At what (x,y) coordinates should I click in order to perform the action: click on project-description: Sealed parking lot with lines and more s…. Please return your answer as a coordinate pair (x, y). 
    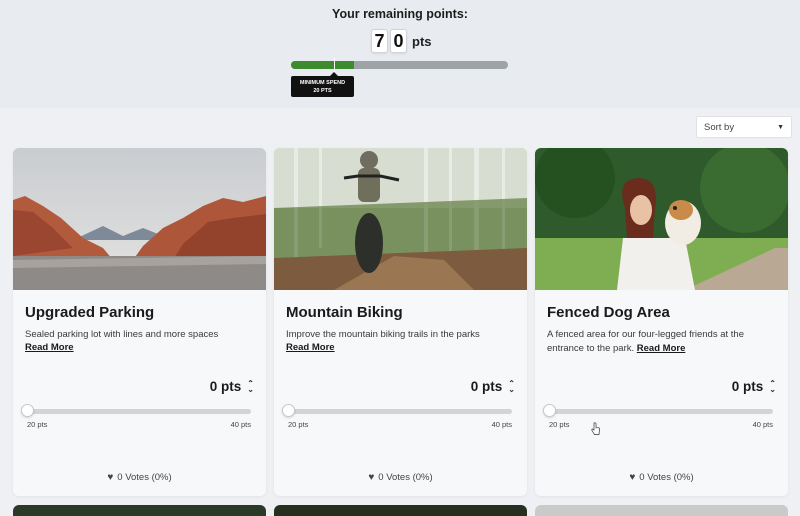
    Looking at the image, I should click on (122, 334).